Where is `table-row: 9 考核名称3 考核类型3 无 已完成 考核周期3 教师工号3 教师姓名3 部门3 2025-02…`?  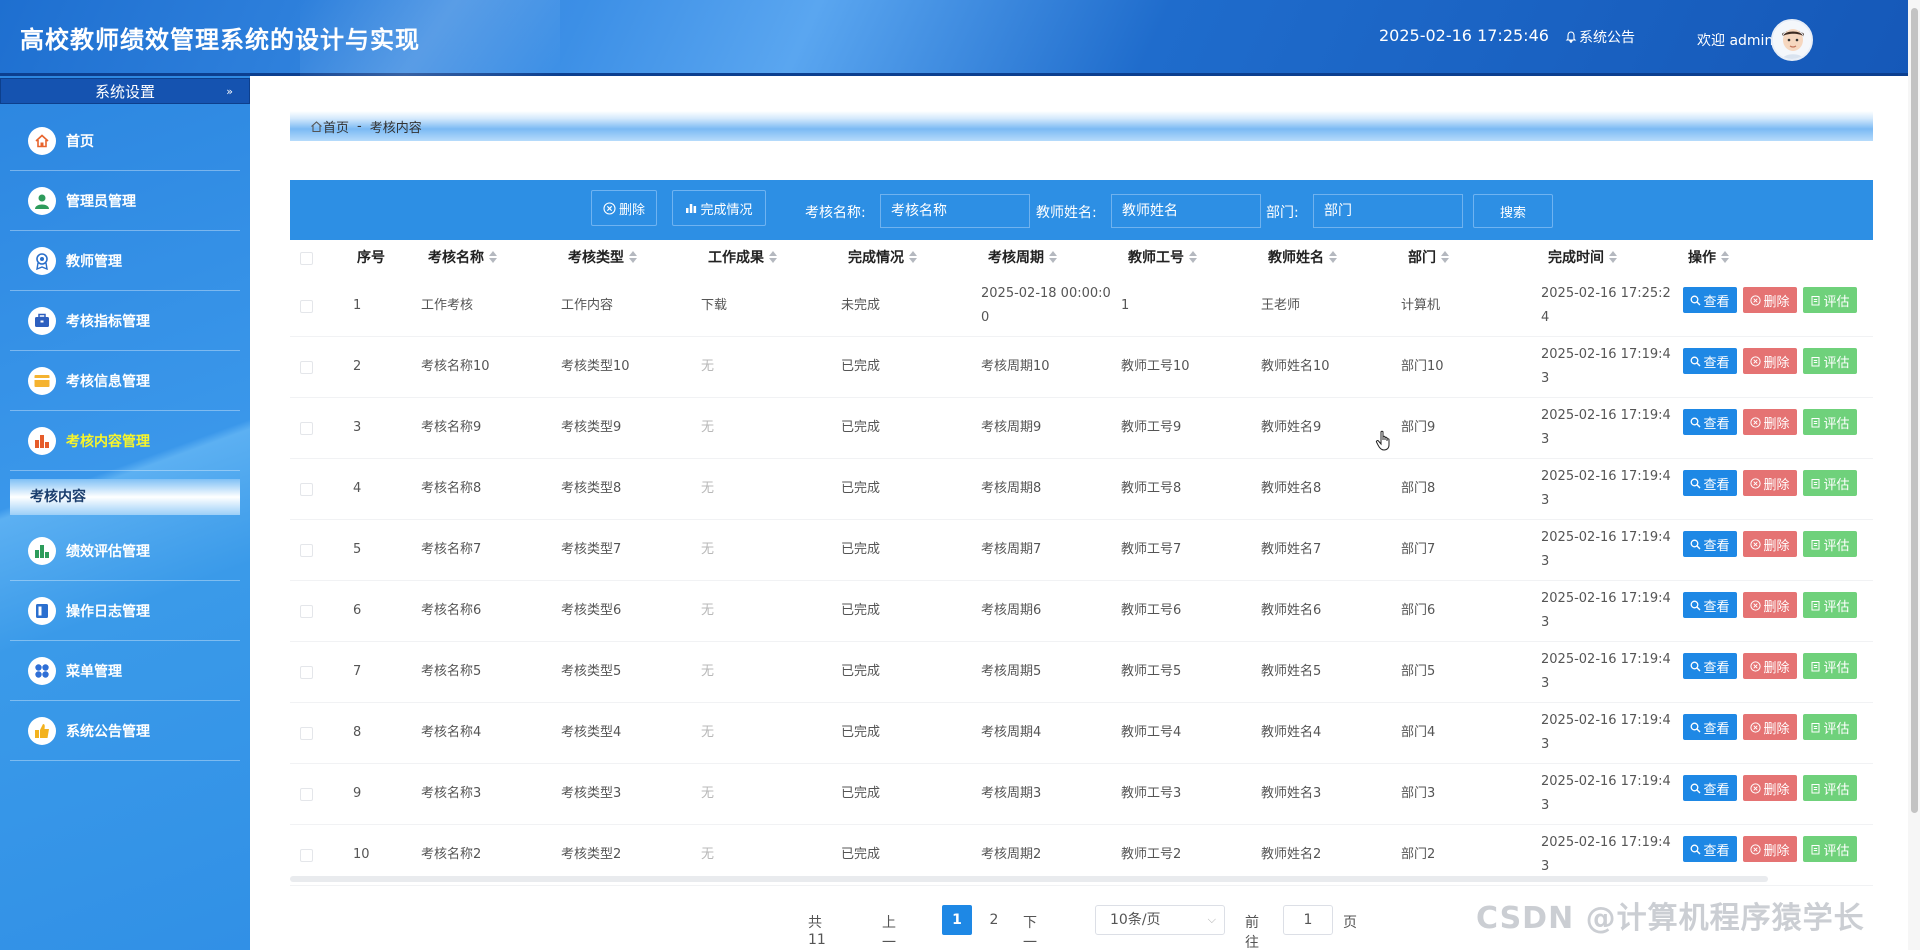
table-row: 9 考核名称3 考核类型3 无 已完成 考核周期3 教师工号3 教师姓名3 部门3 2025-02… is located at coordinates (1081, 794).